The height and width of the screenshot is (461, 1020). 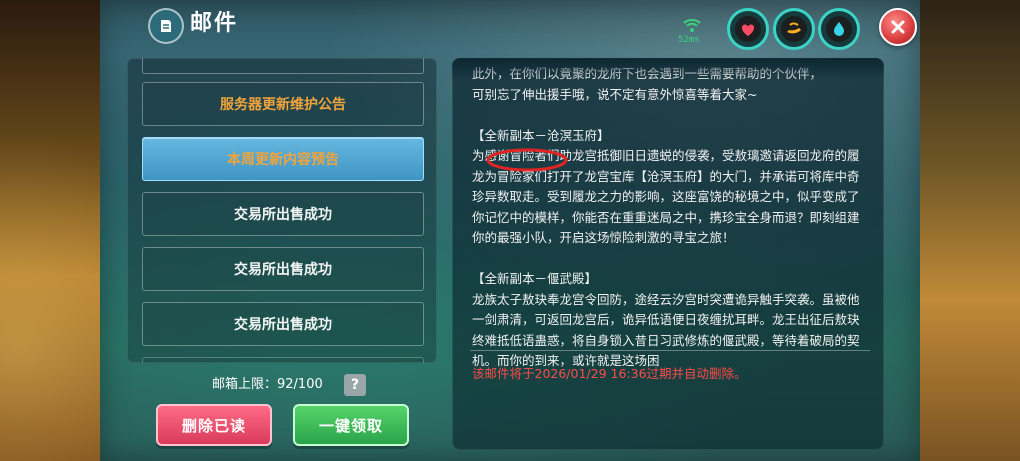 I want to click on health-orb, so click(x=748, y=29).